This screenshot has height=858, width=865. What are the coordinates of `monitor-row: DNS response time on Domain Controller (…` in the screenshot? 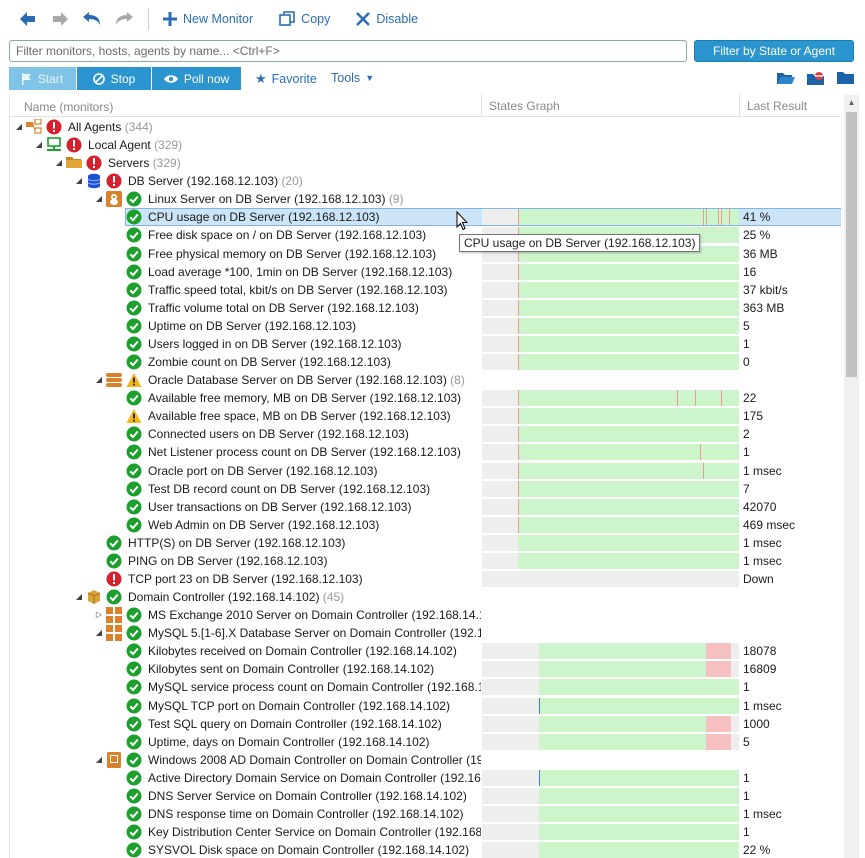 It's located at (425, 814).